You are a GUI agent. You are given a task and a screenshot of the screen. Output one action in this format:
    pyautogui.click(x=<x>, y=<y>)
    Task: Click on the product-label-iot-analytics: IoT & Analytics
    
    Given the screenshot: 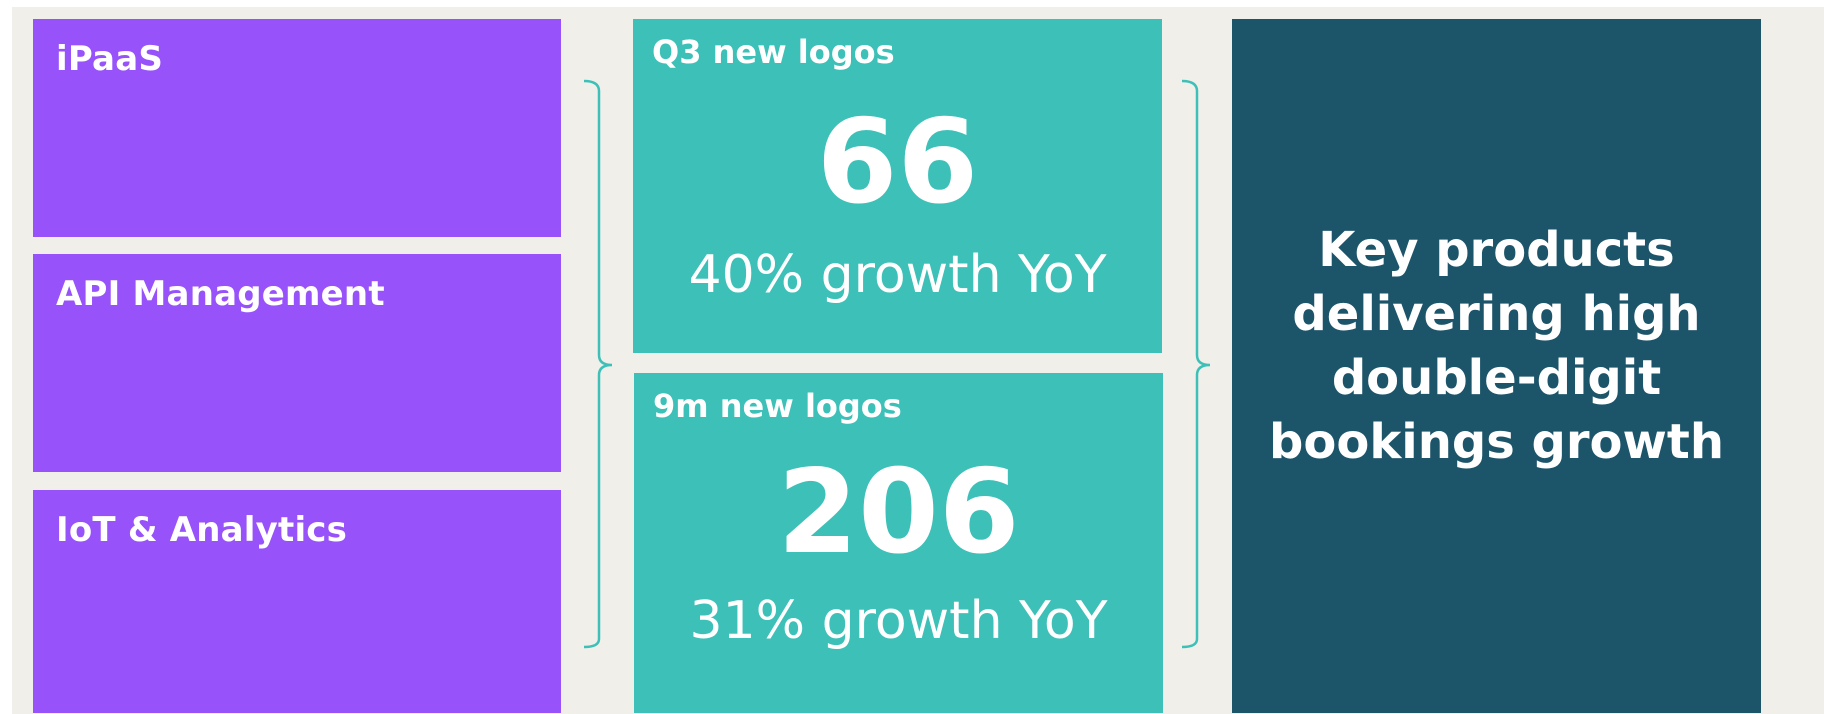 What is the action you would take?
    pyautogui.click(x=202, y=530)
    